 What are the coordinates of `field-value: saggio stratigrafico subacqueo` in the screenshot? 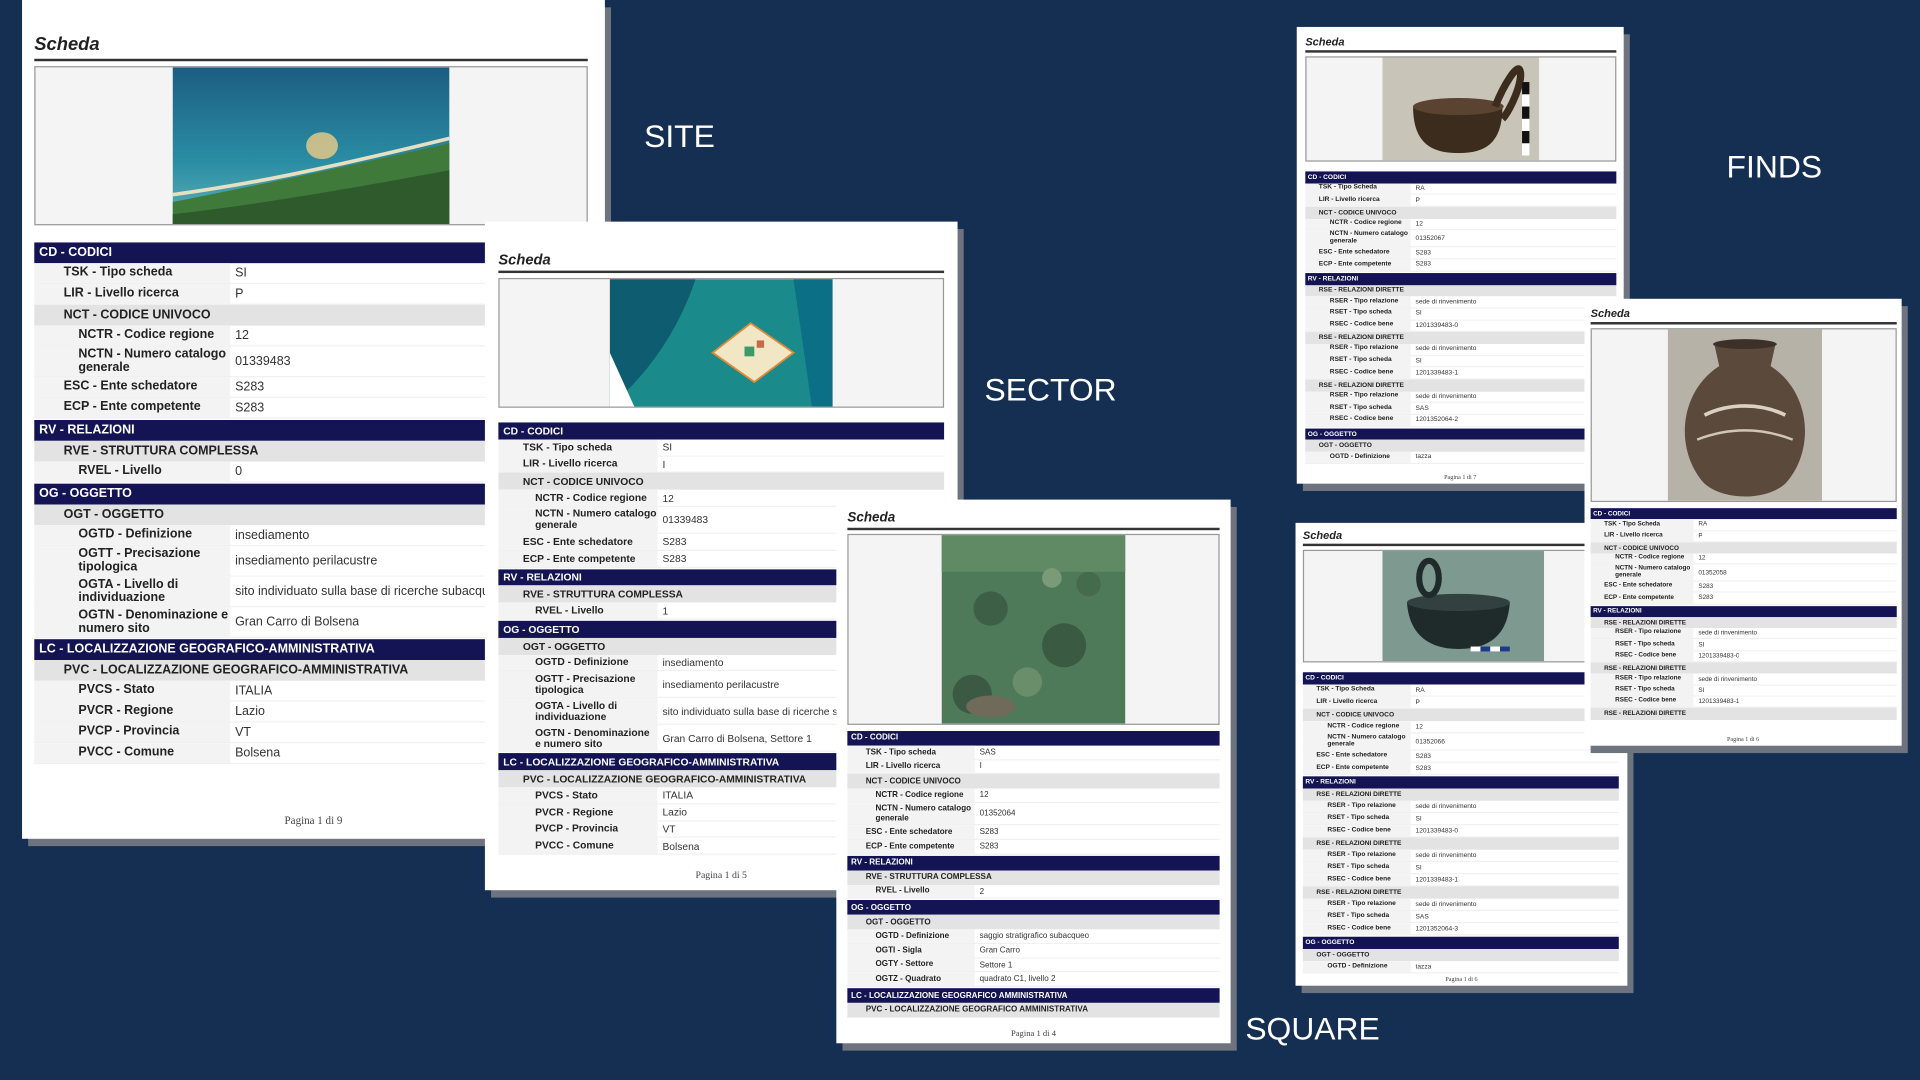 It's located at (1034, 936).